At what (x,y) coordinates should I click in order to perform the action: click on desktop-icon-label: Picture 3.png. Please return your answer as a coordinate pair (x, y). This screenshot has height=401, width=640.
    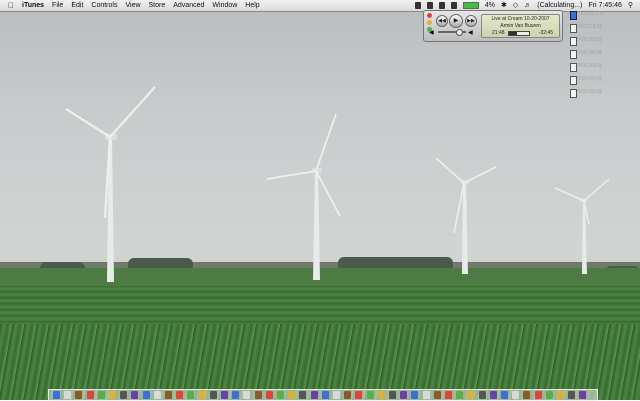
    Looking at the image, I should click on (590, 51).